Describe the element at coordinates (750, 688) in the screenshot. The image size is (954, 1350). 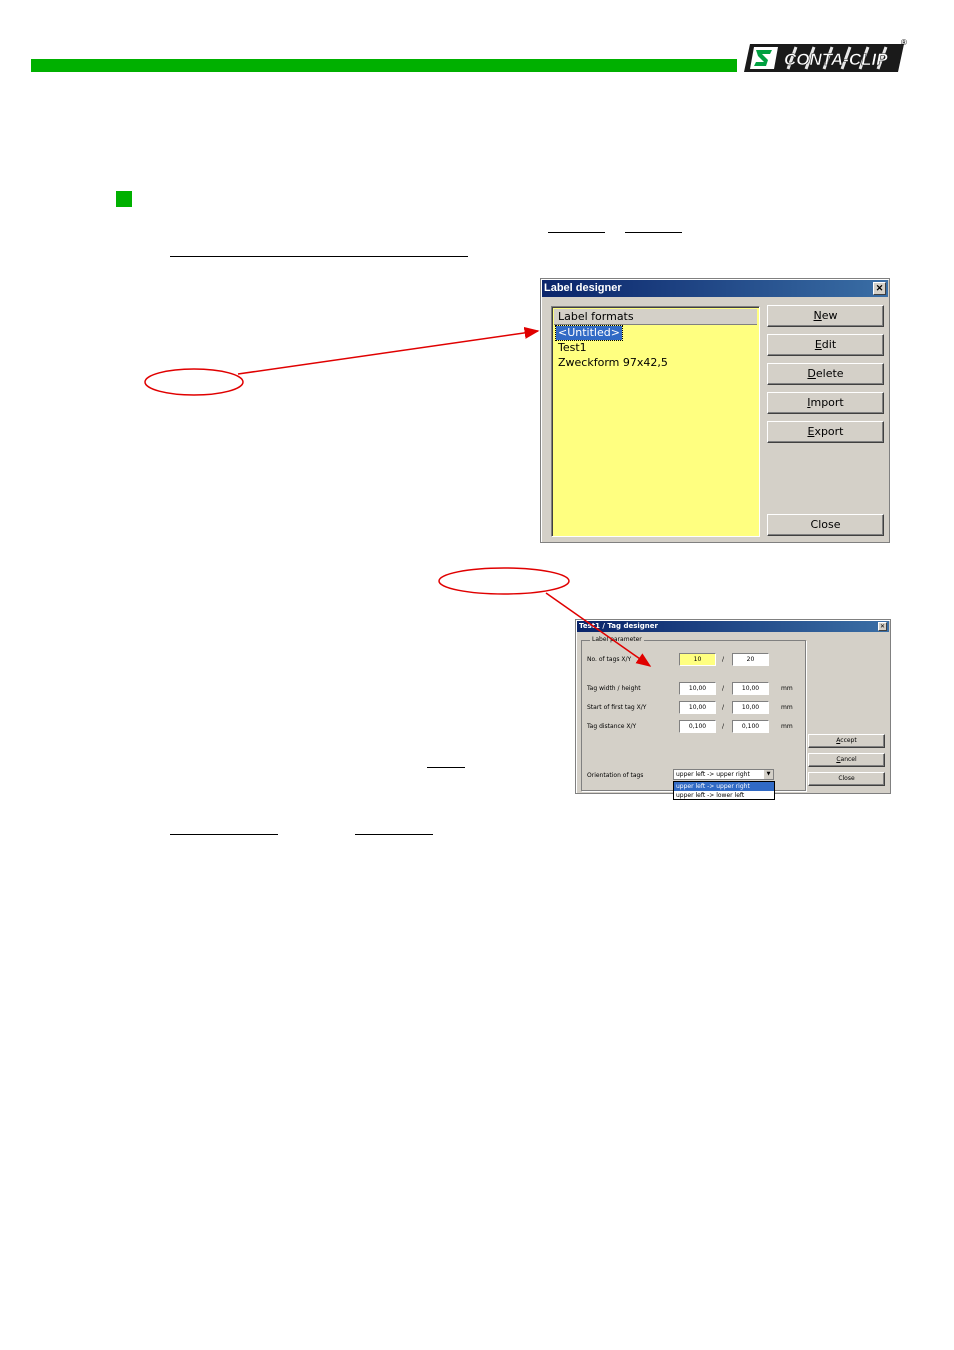
I see `tag-height-input: 10,00` at that location.